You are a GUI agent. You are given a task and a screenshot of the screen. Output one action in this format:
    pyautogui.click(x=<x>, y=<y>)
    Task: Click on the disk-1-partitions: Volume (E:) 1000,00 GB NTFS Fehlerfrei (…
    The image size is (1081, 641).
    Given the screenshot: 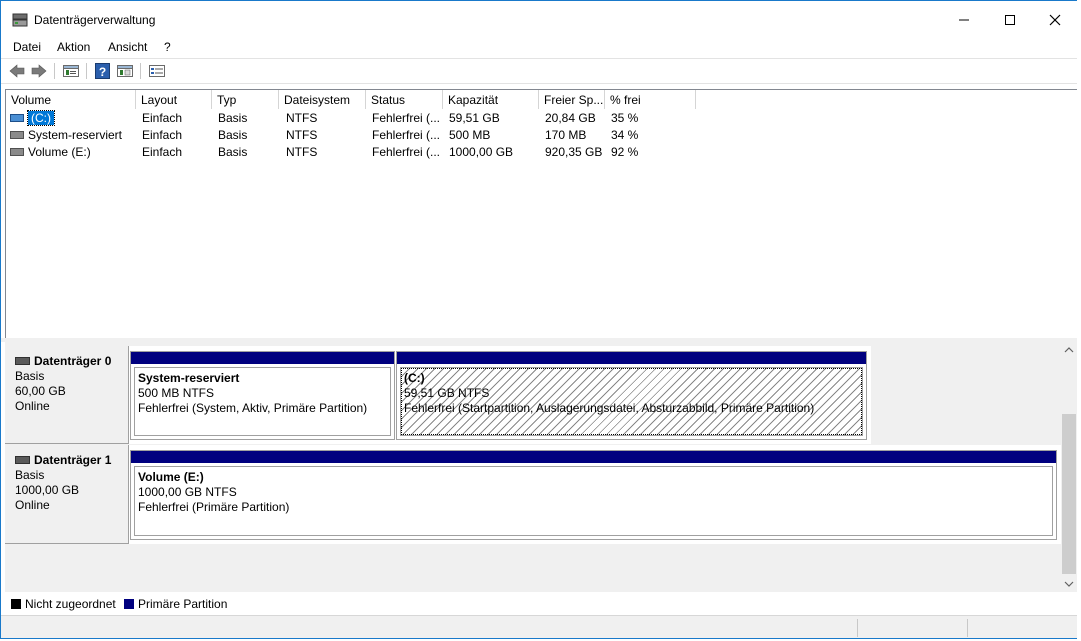 What is the action you would take?
    pyautogui.click(x=595, y=494)
    